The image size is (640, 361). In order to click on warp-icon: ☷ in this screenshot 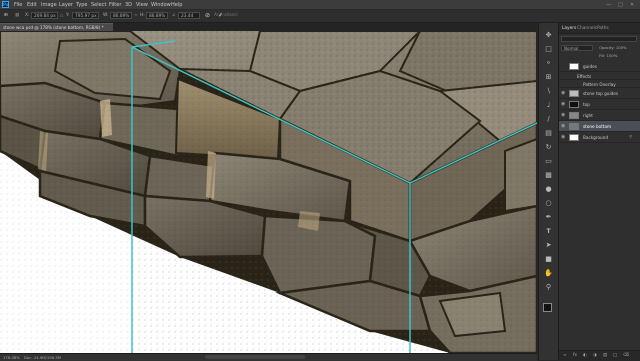, I will do `click(236, 15)`.